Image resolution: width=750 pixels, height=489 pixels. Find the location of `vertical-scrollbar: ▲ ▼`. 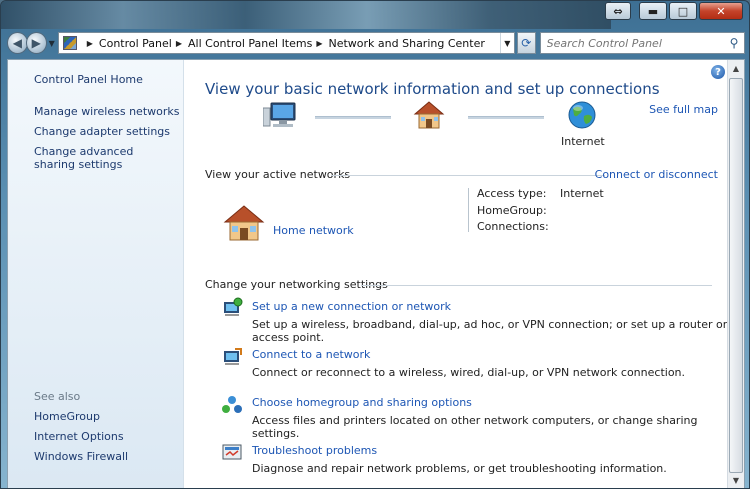

vertical-scrollbar: ▲ ▼ is located at coordinates (735, 274).